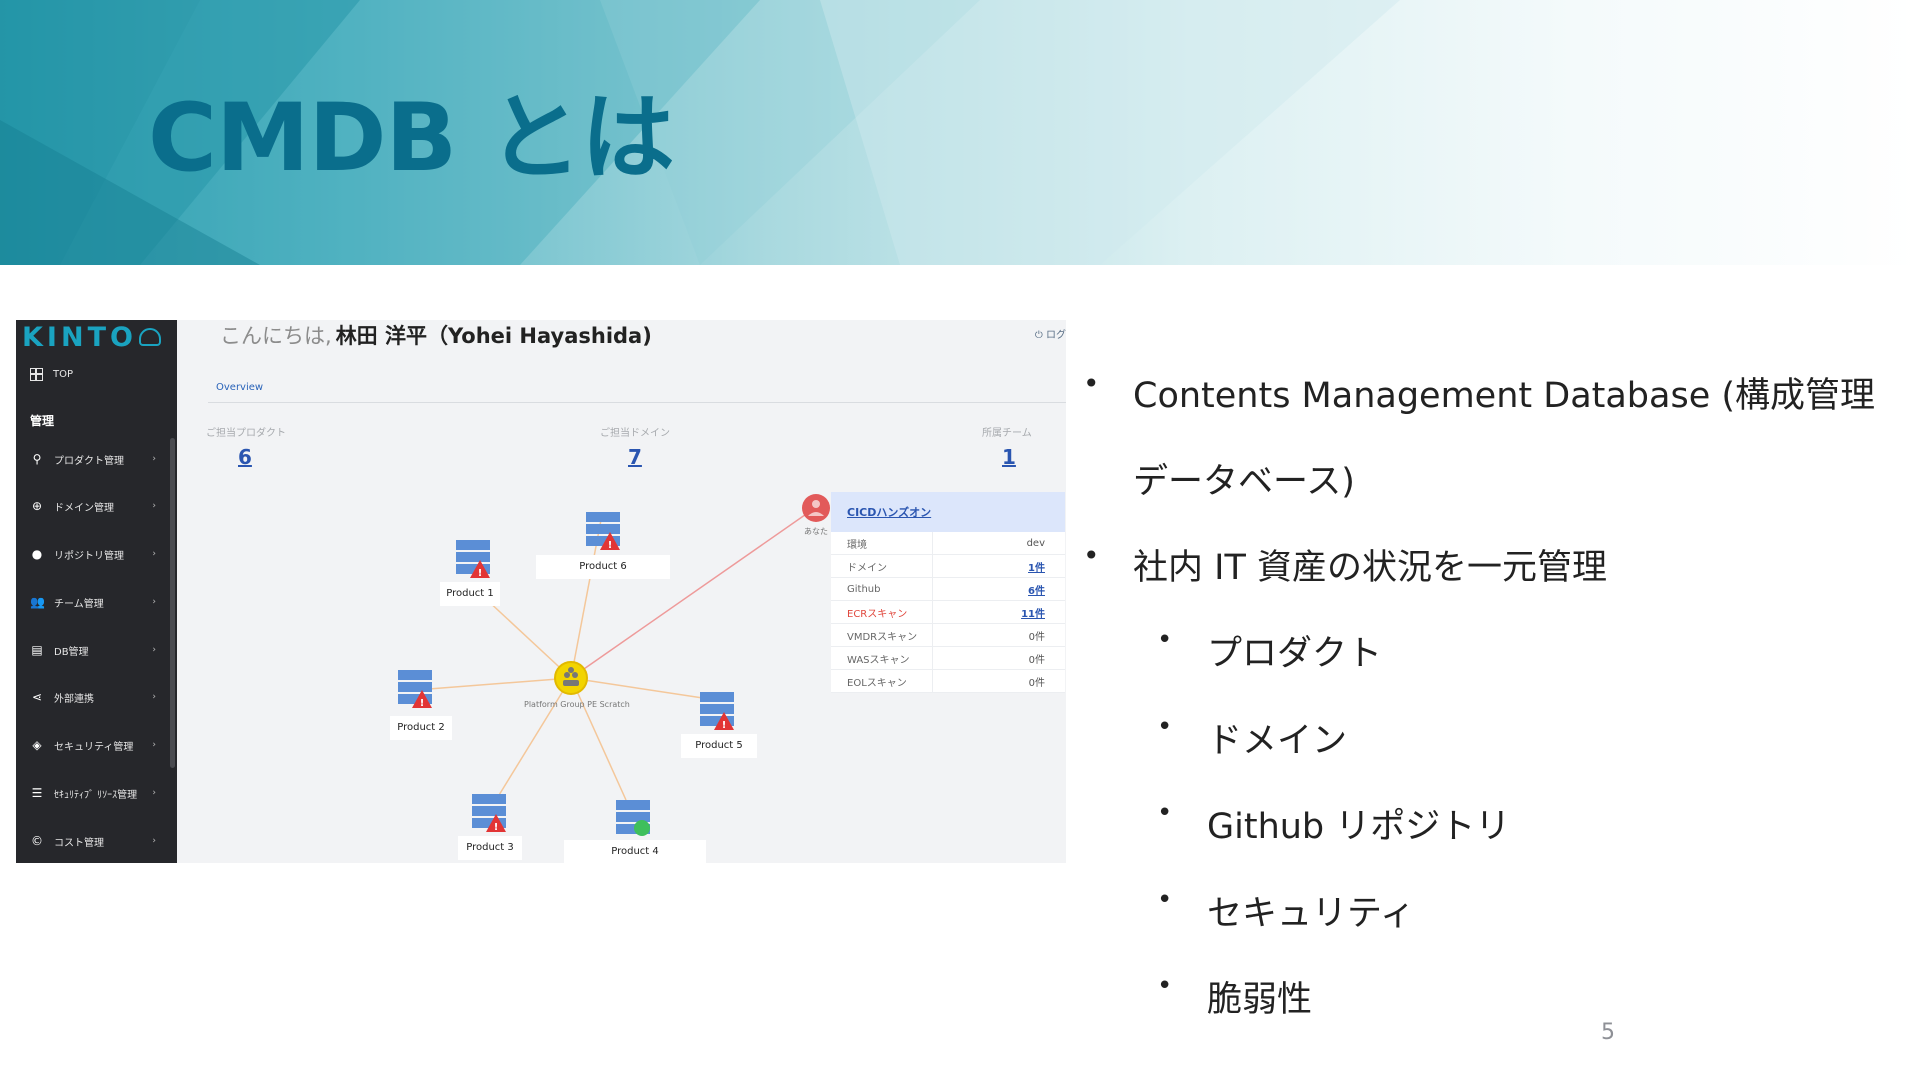 This screenshot has width=1920, height=1080. I want to click on info-row: 環境 dev, so click(948, 543).